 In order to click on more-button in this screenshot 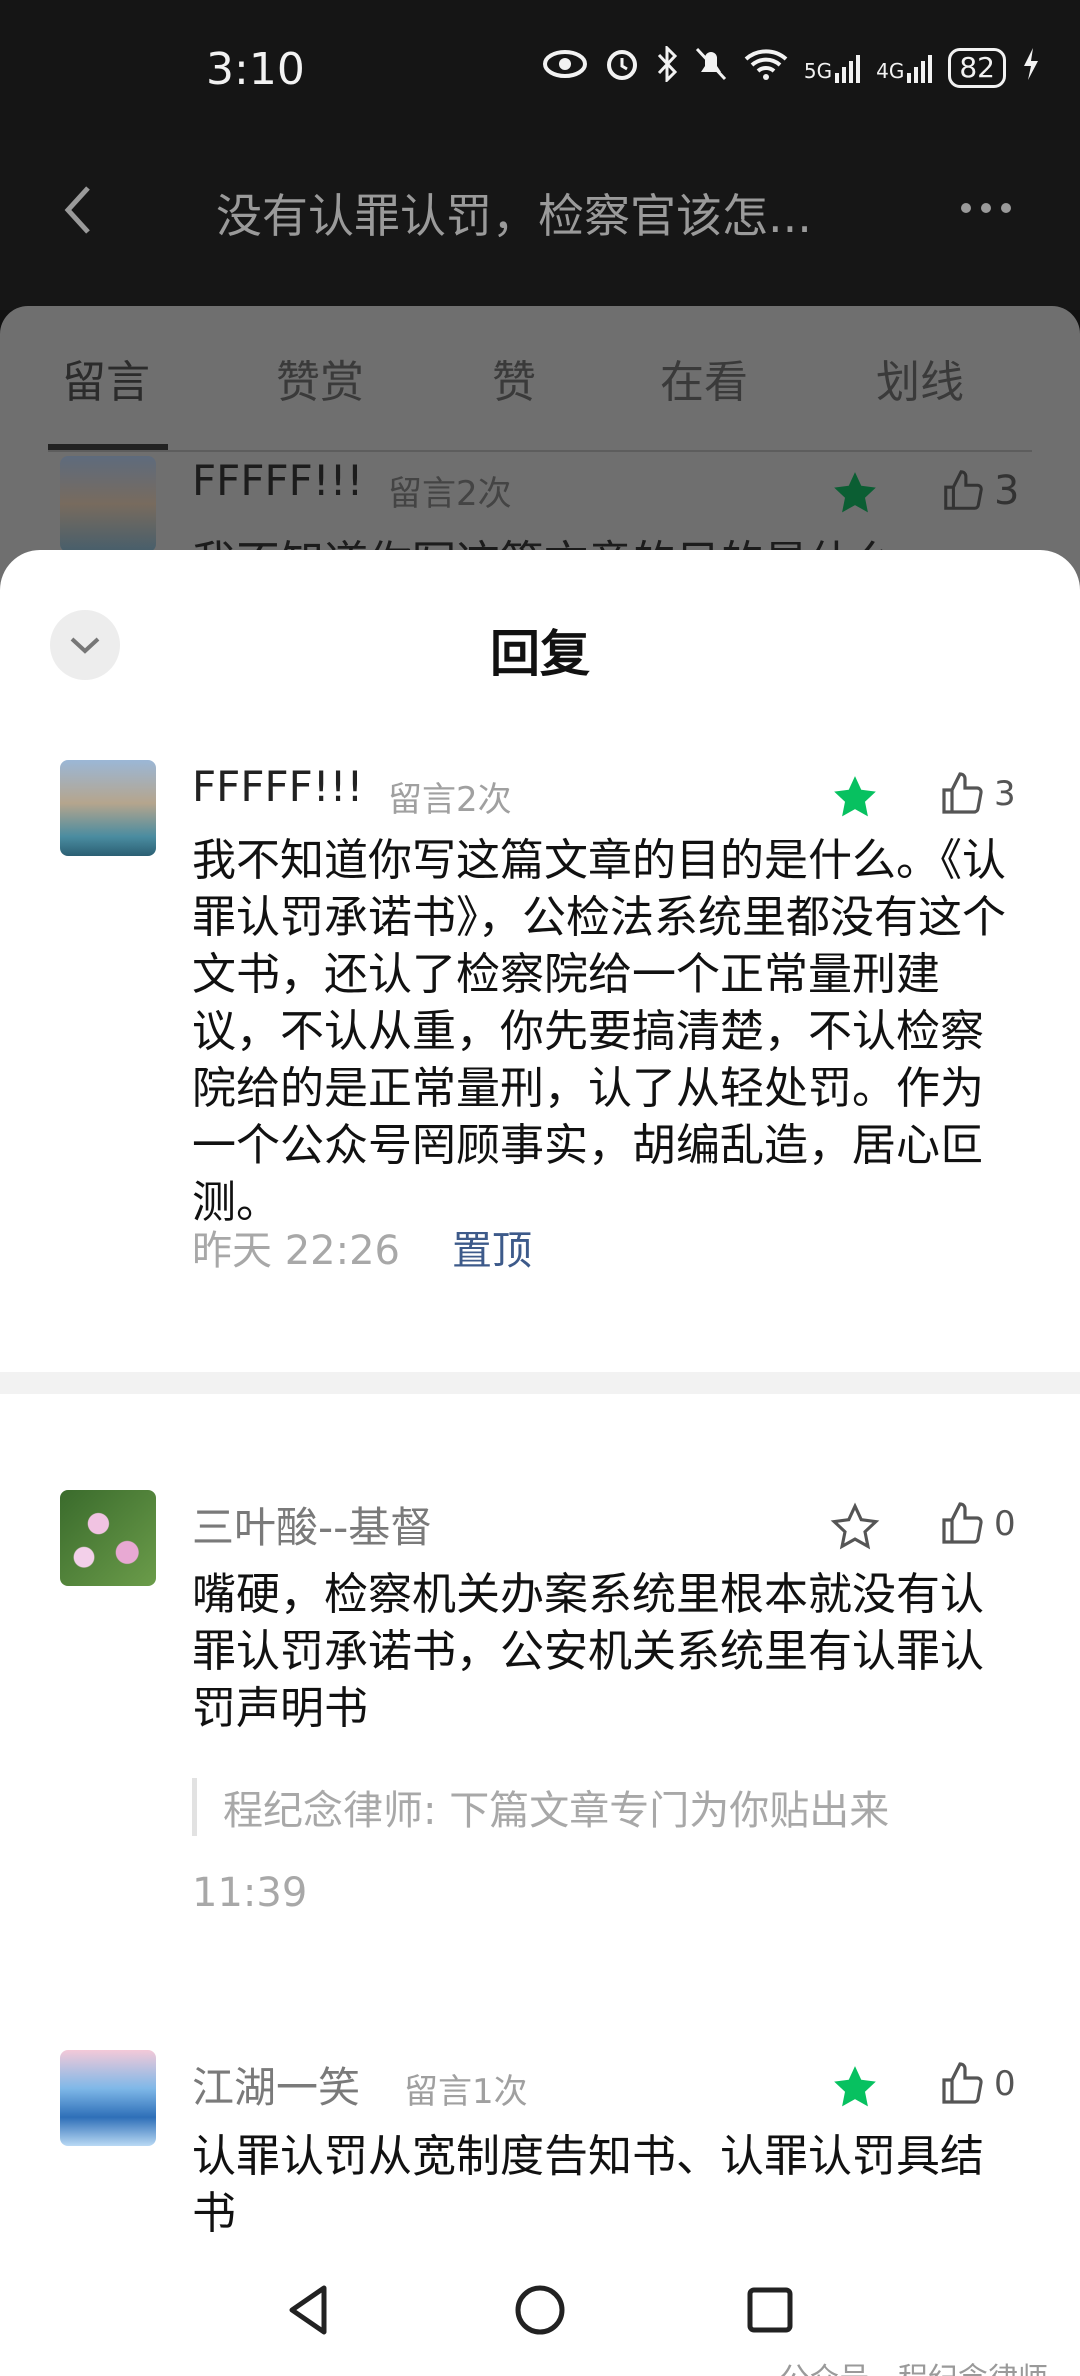, I will do `click(986, 203)`.